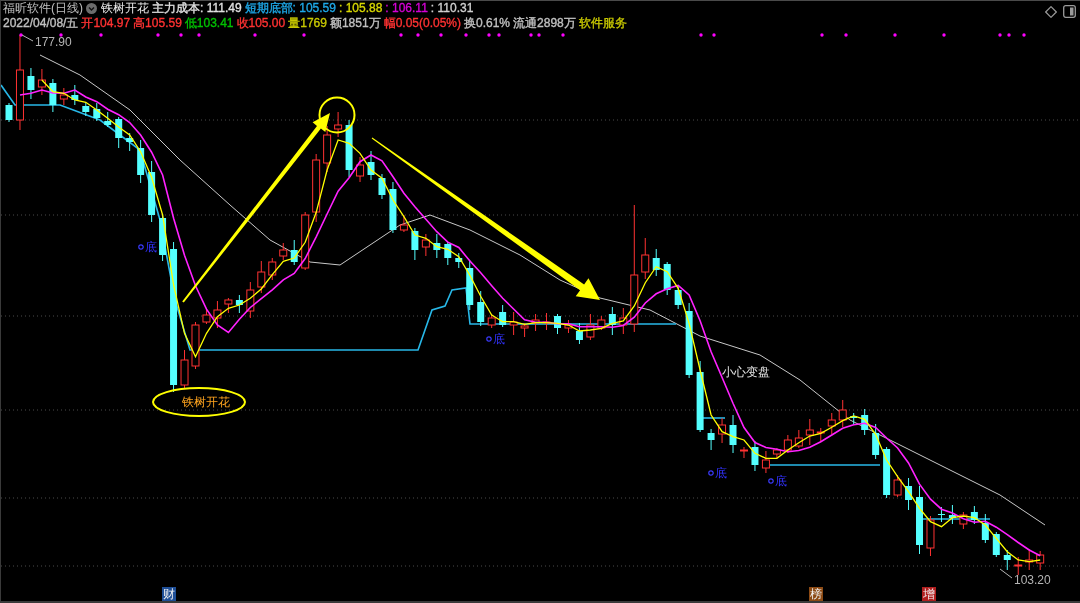 The width and height of the screenshot is (1080, 603). What do you see at coordinates (452, 8) in the screenshot?
I see `indicator-value: : 110.31` at bounding box center [452, 8].